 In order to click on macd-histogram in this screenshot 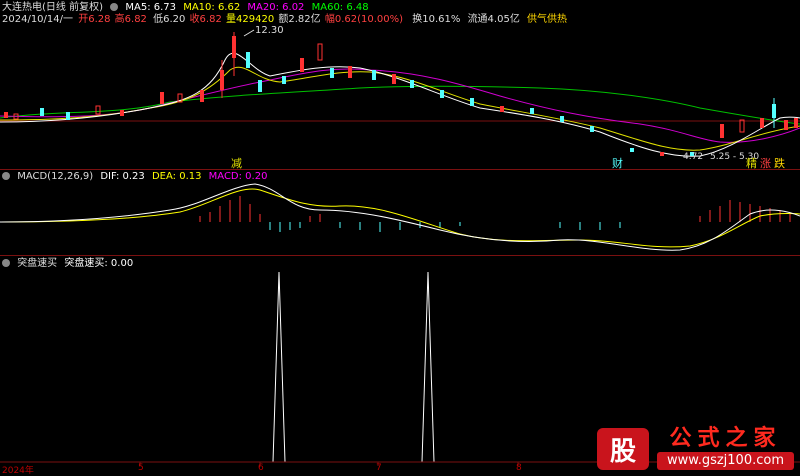, I will do `click(495, 214)`.